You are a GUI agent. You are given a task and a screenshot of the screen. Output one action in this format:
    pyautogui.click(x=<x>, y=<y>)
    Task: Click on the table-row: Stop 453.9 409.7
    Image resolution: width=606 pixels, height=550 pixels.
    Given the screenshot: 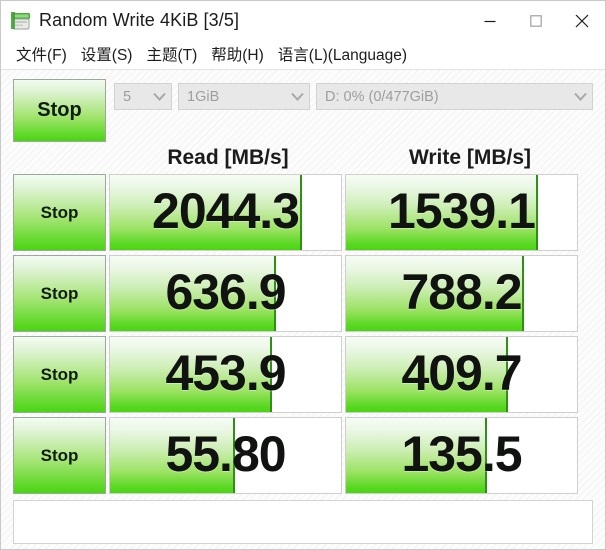 What is the action you would take?
    pyautogui.click(x=303, y=374)
    